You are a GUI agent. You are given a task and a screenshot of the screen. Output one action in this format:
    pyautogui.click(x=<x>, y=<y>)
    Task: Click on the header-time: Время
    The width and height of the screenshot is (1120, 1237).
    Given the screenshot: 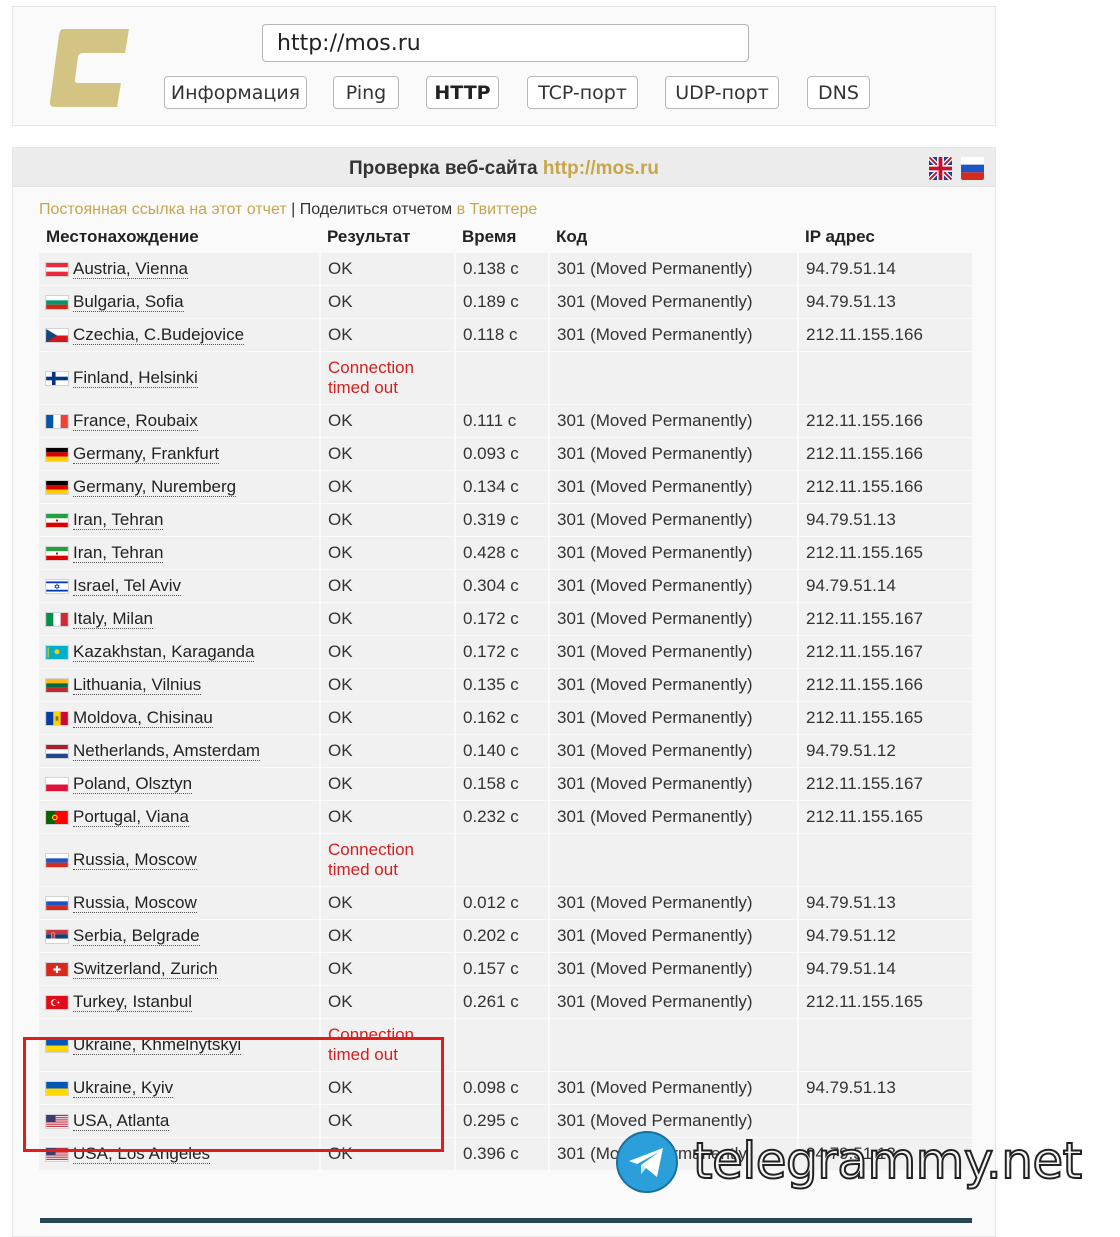 What is the action you would take?
    pyautogui.click(x=502, y=237)
    